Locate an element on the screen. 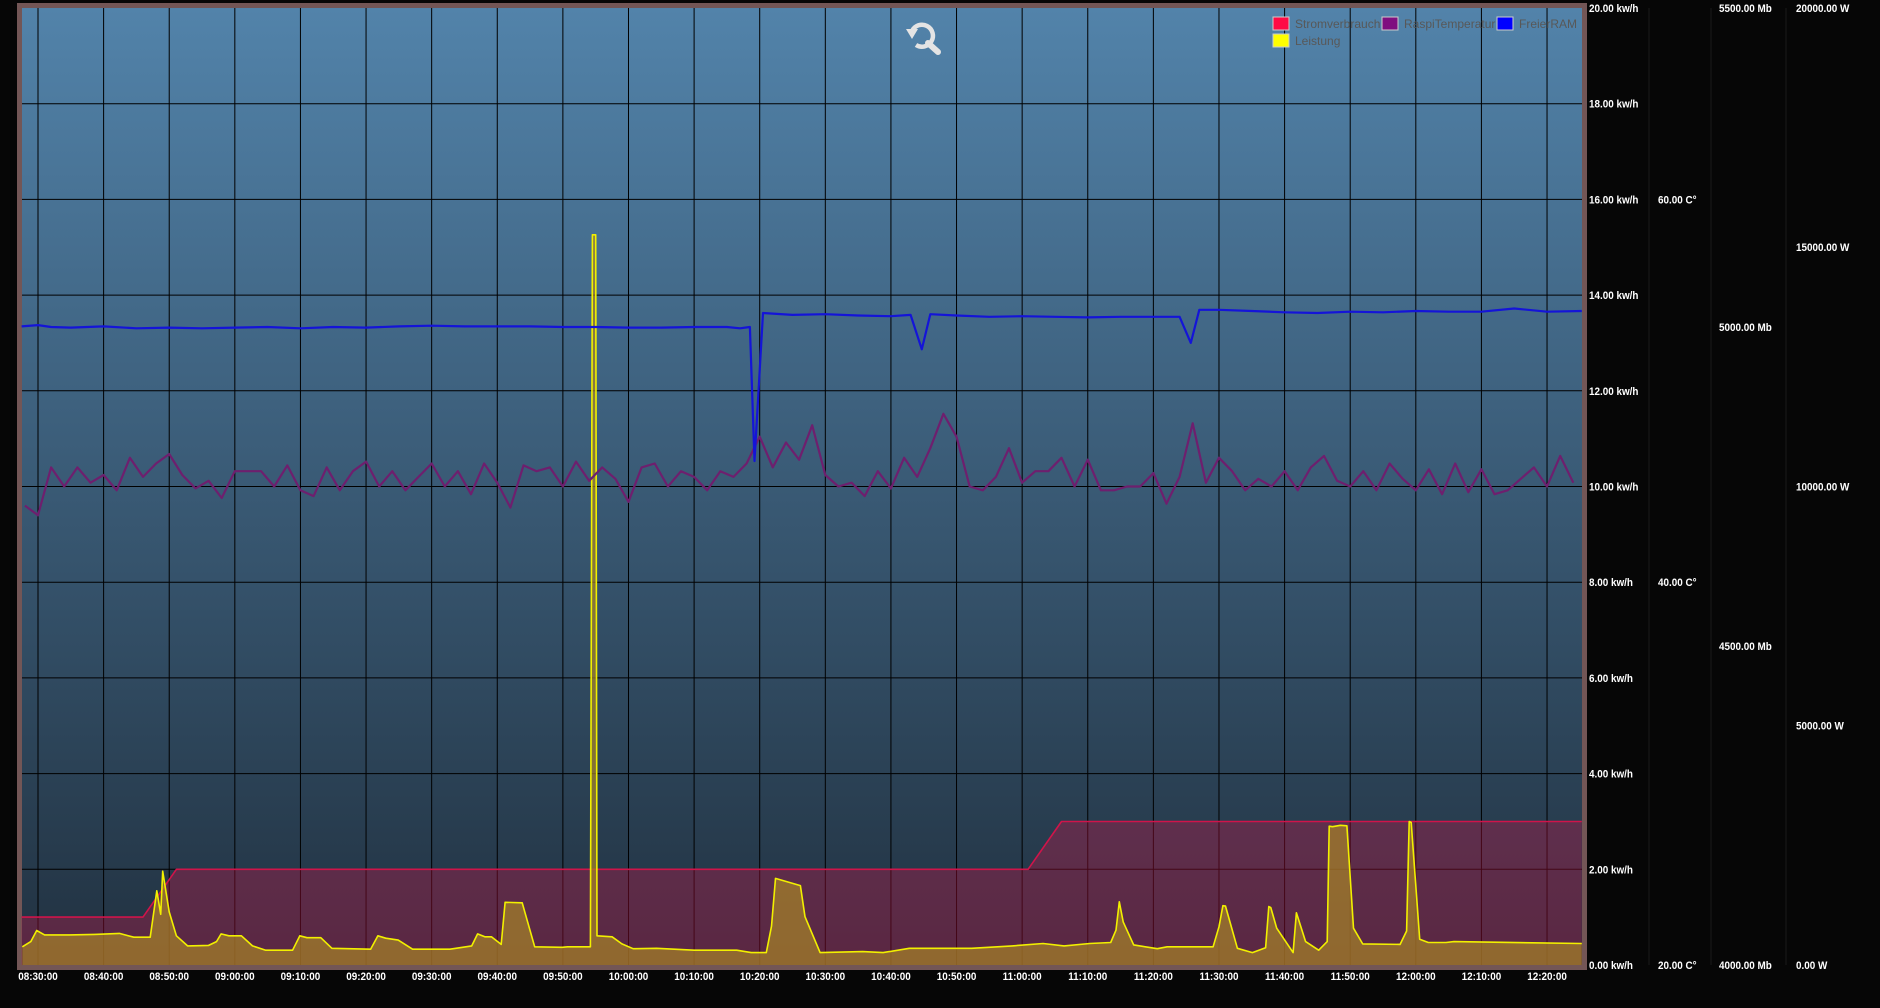  x-tick-label: 09:20:00 is located at coordinates (366, 978).